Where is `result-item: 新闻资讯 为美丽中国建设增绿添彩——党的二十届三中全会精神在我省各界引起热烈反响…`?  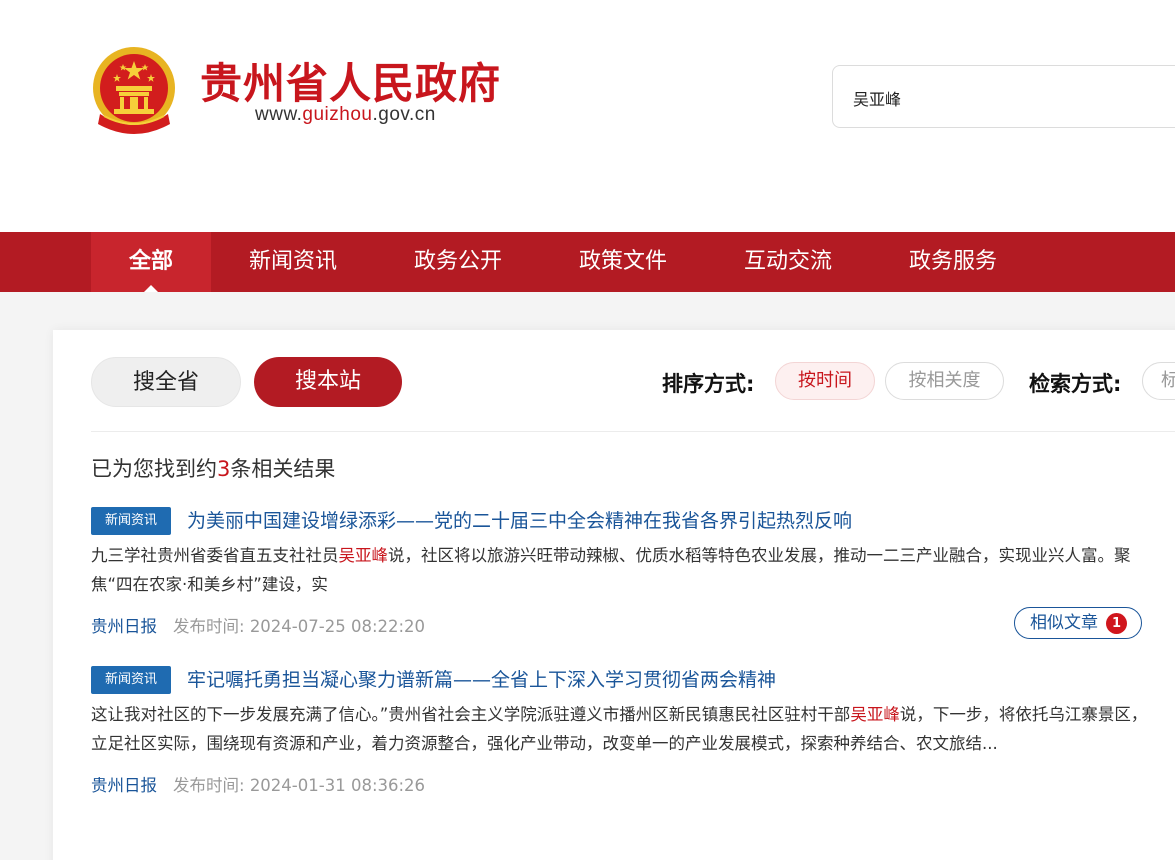 result-item: 新闻资讯 为美丽中国建设增绿添彩——党的二十届三中全会精神在我省各界引起热烈反响… is located at coordinates (621, 577).